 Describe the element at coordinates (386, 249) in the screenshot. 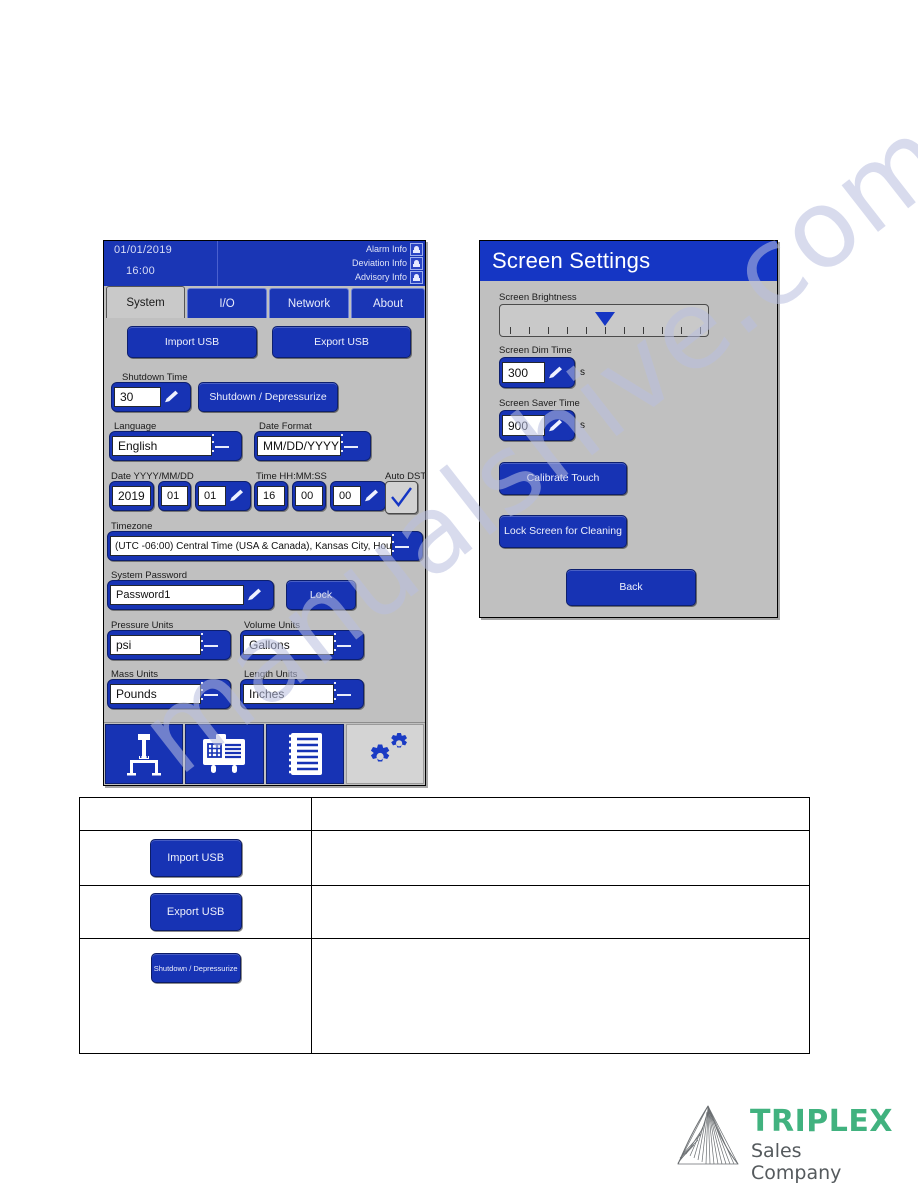

I see `alarm-info-label: Alarm Info` at that location.